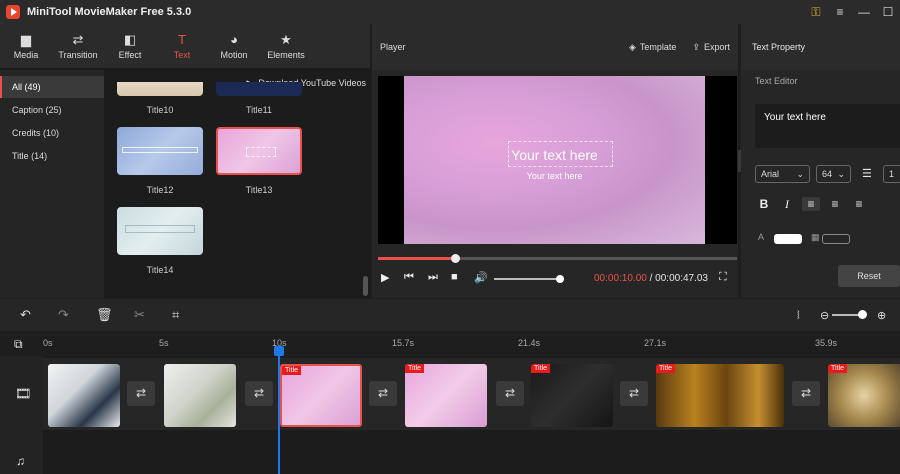 The image size is (900, 474). What do you see at coordinates (52, 110) in the screenshot?
I see `category-caption: Caption (25)` at bounding box center [52, 110].